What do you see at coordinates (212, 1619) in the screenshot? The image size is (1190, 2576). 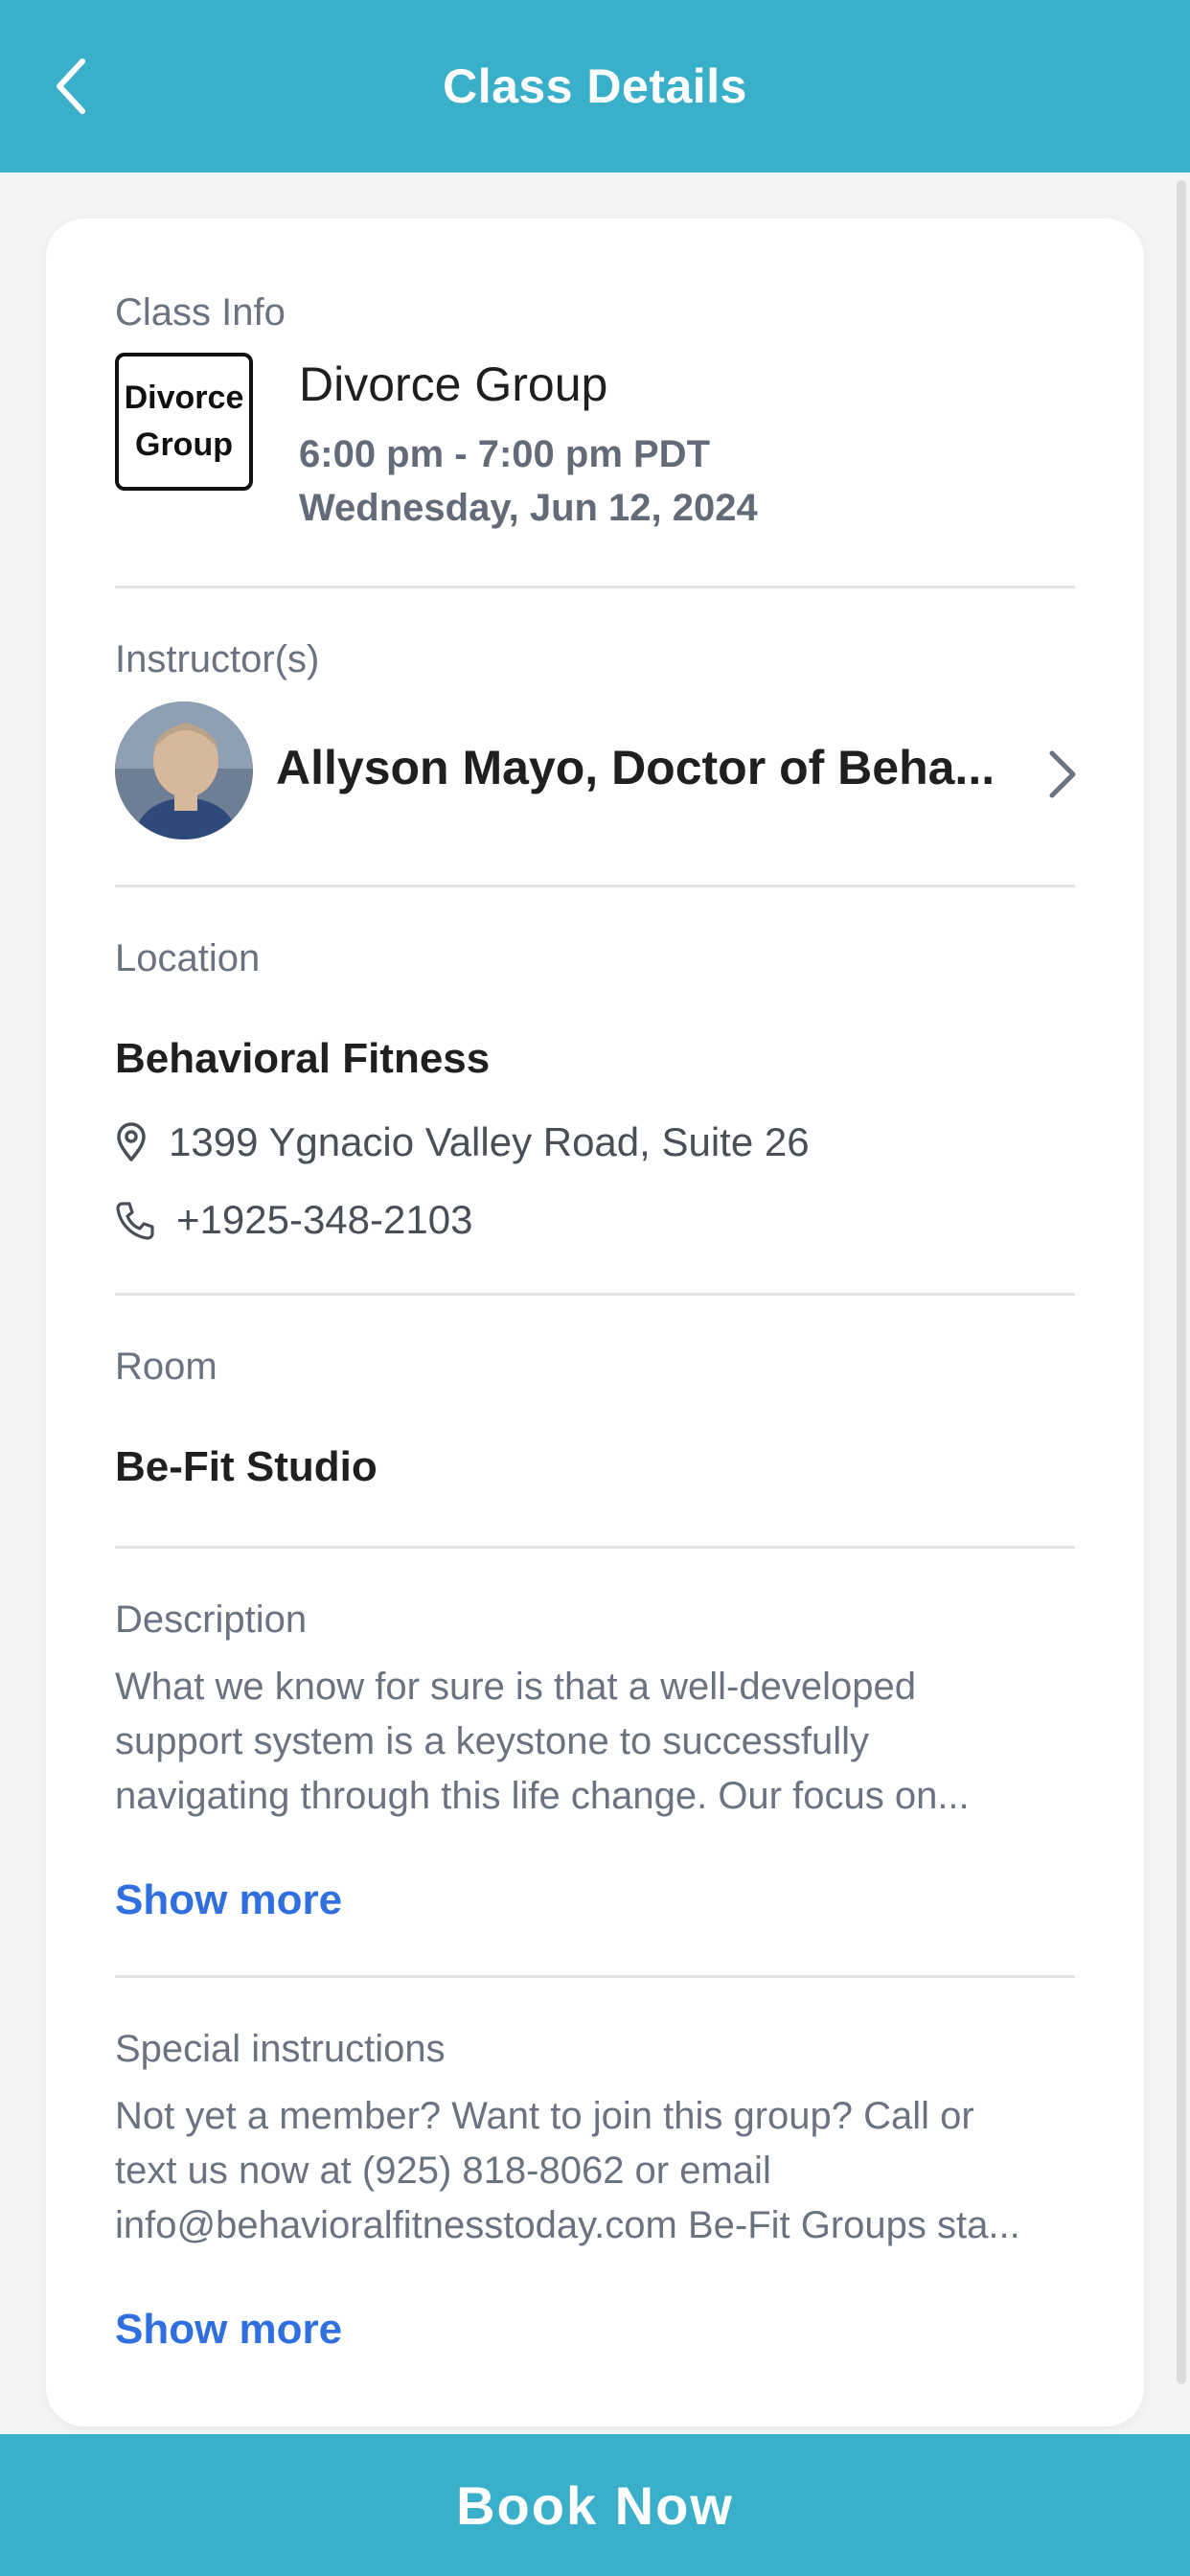 I see `description-label: Description` at bounding box center [212, 1619].